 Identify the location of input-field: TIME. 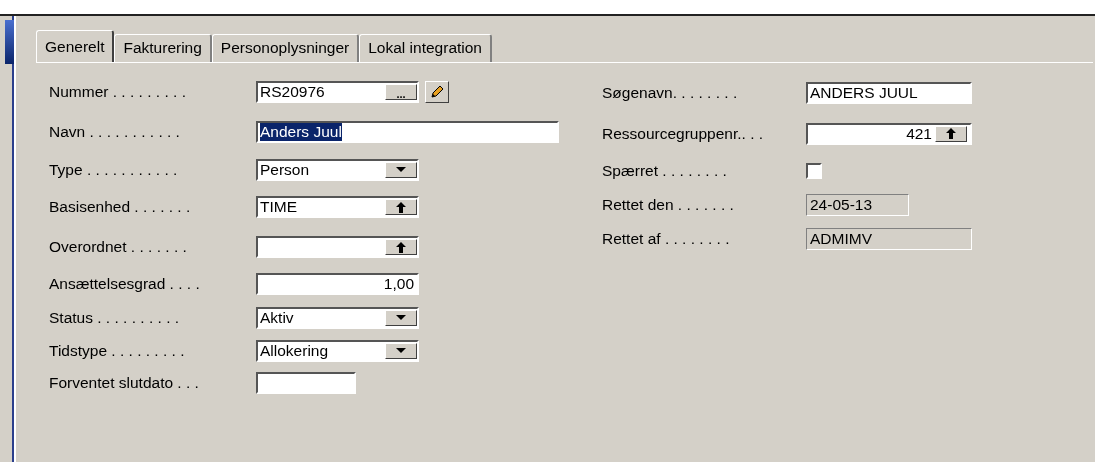
(337, 207).